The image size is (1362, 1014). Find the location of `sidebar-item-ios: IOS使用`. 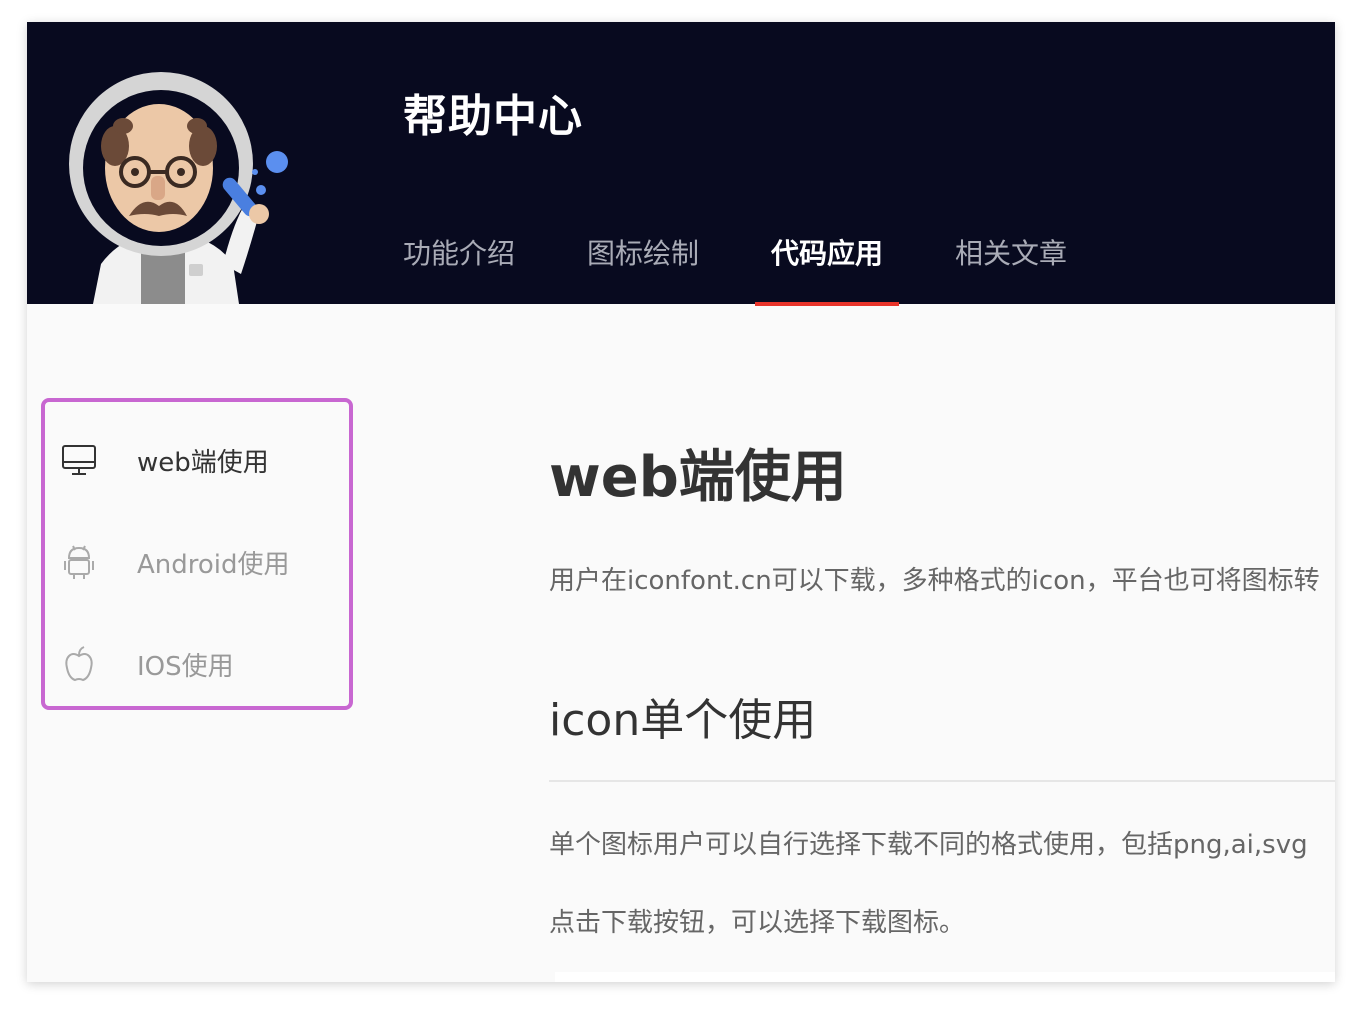

sidebar-item-ios: IOS使用 is located at coordinates (197, 660).